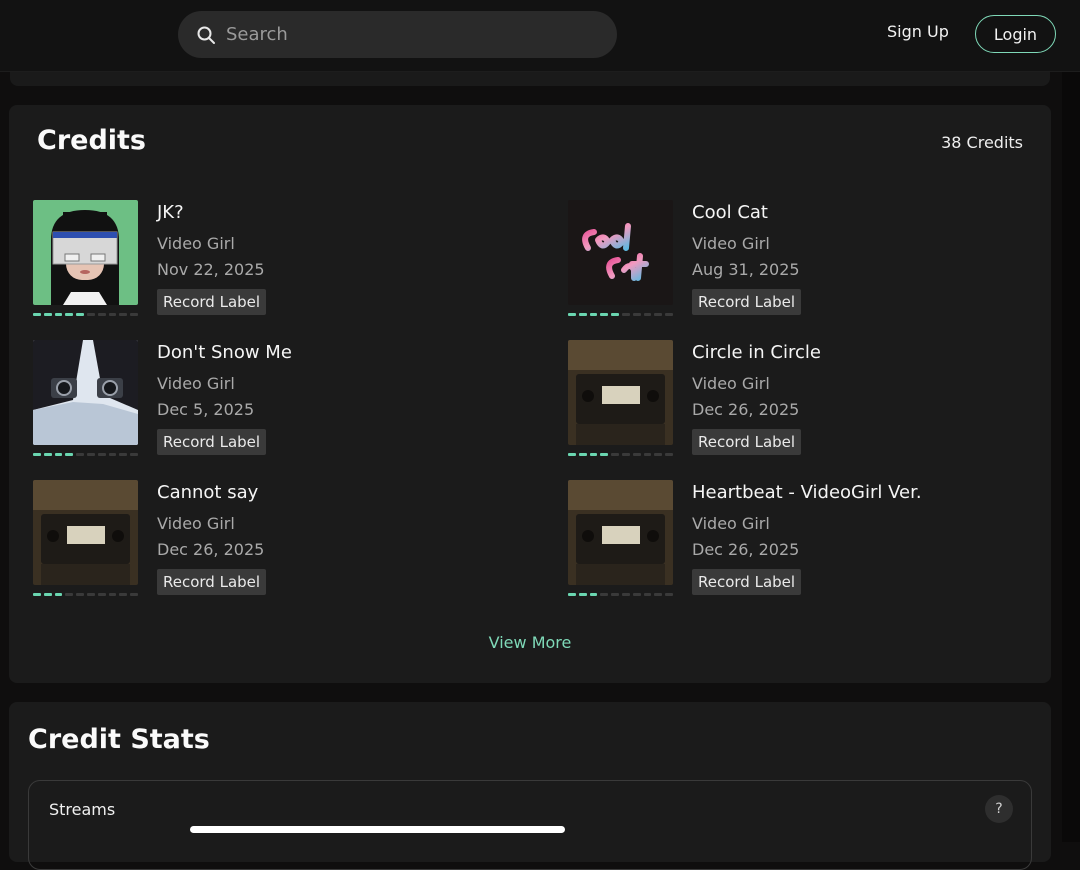 The height and width of the screenshot is (870, 1080). I want to click on cover-art-dont-snow-me, so click(85, 392).